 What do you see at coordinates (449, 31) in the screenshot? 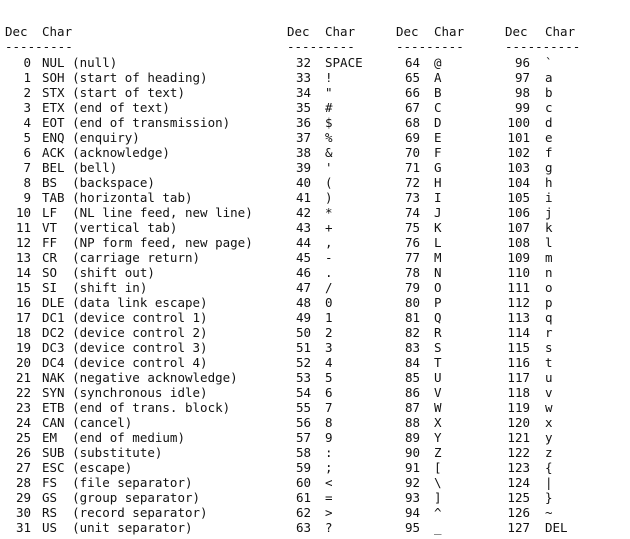
I see `header-char: Char` at bounding box center [449, 31].